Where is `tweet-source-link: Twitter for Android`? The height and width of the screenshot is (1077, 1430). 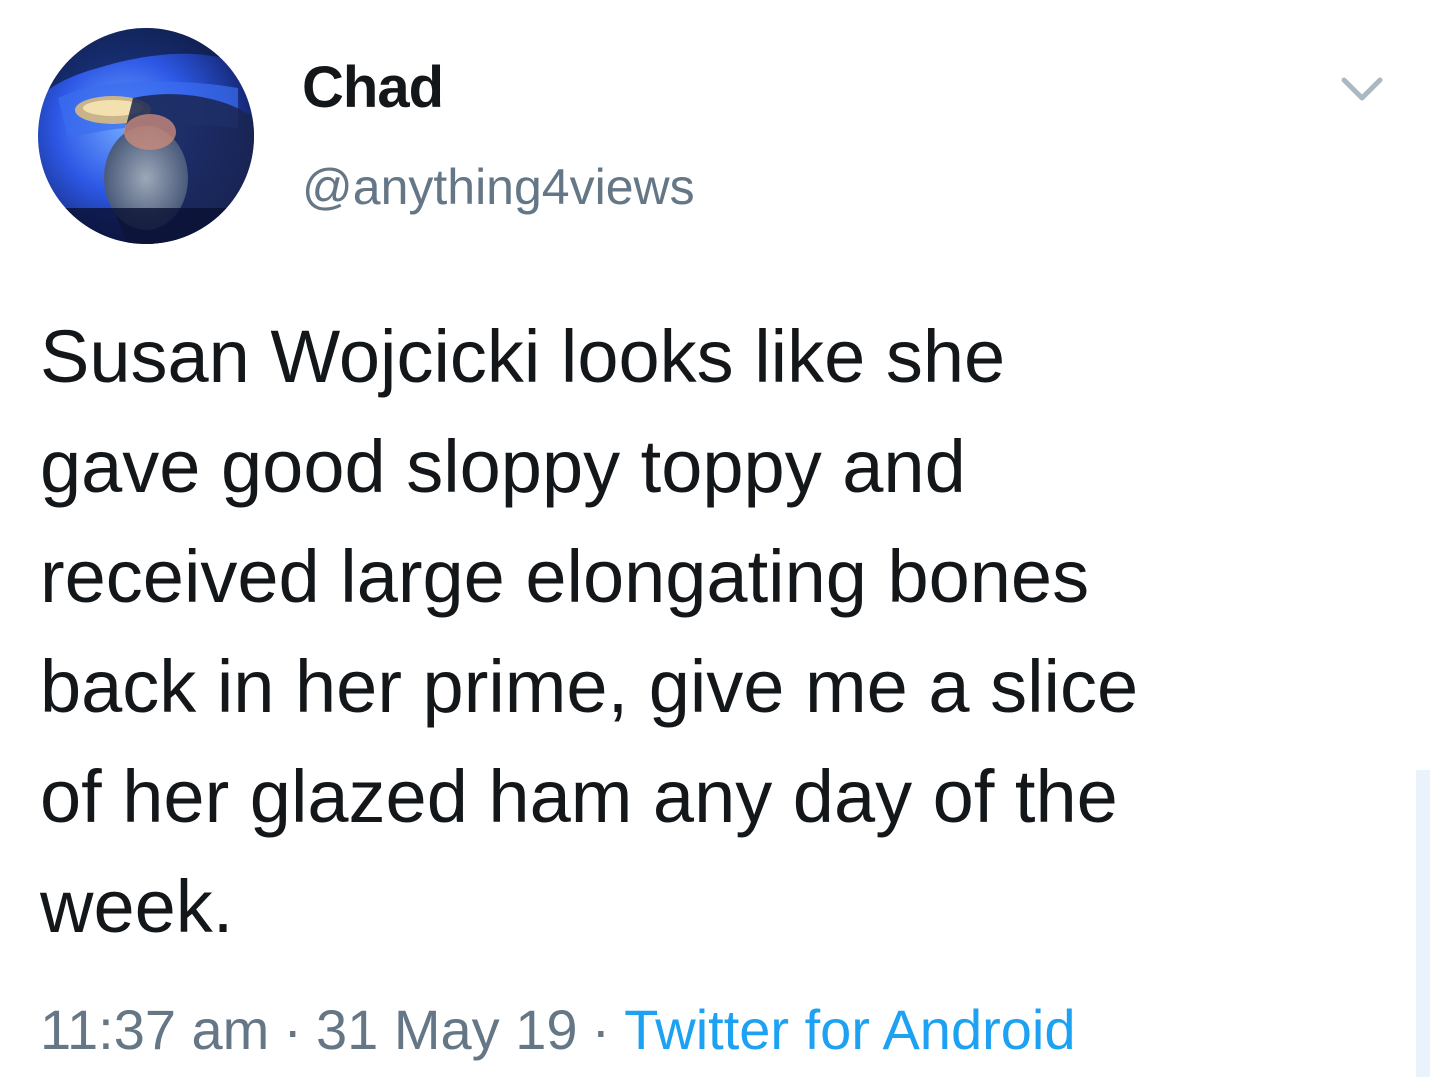
tweet-source-link: Twitter for Android is located at coordinates (849, 1029).